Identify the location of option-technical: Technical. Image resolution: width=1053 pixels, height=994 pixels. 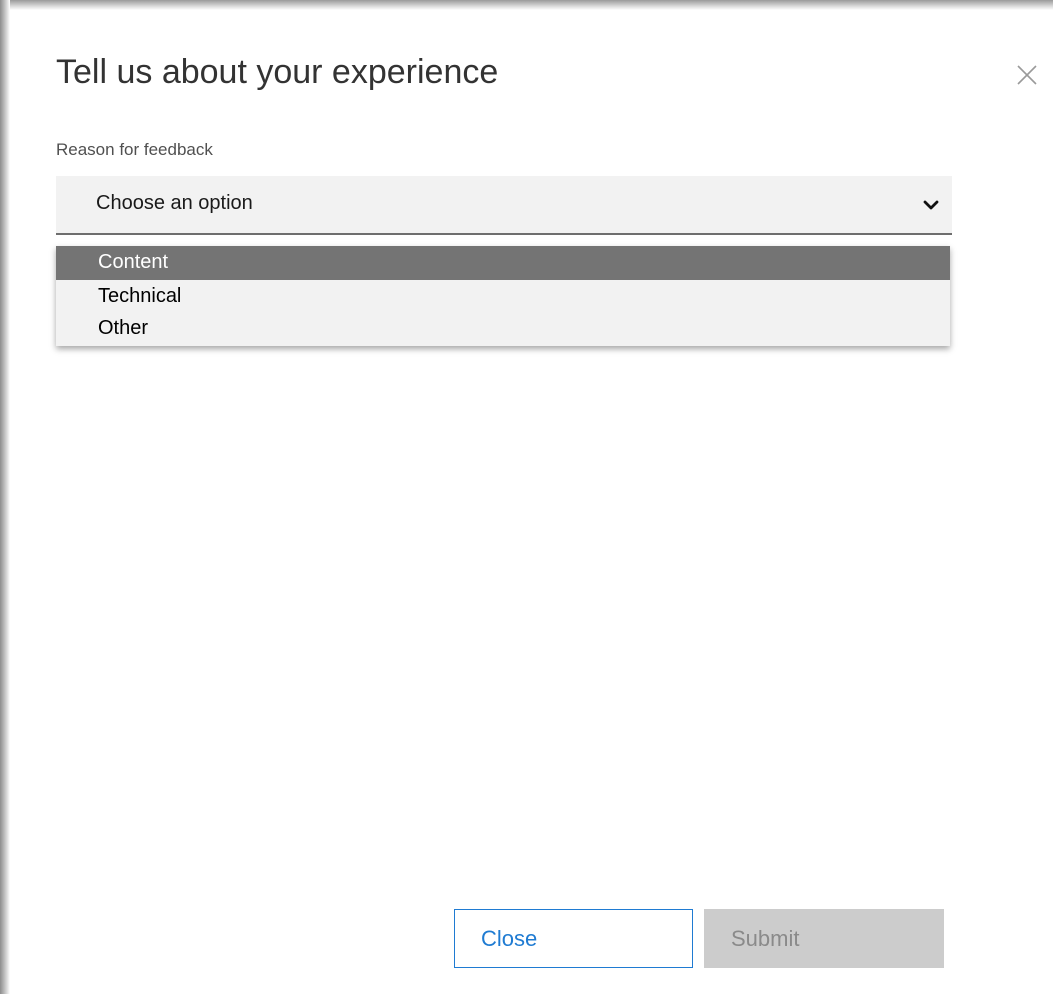
(503, 297).